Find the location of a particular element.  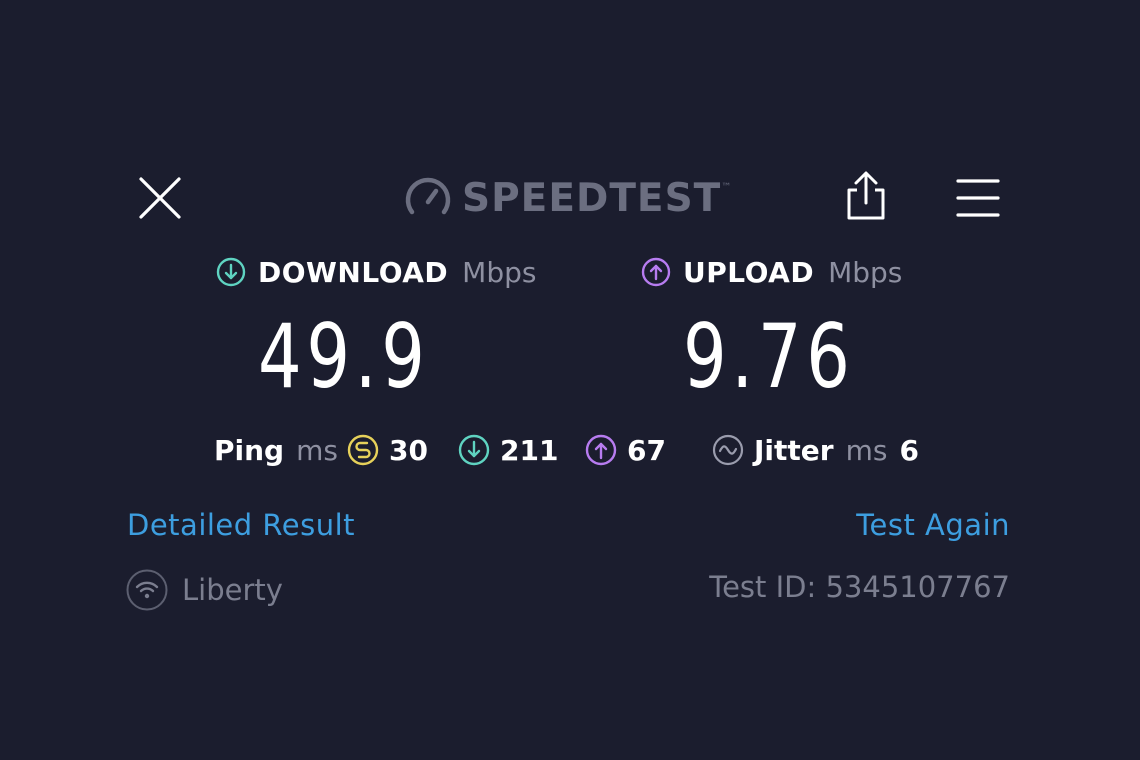

detailed-result-link: Detailed Result is located at coordinates (241, 525).